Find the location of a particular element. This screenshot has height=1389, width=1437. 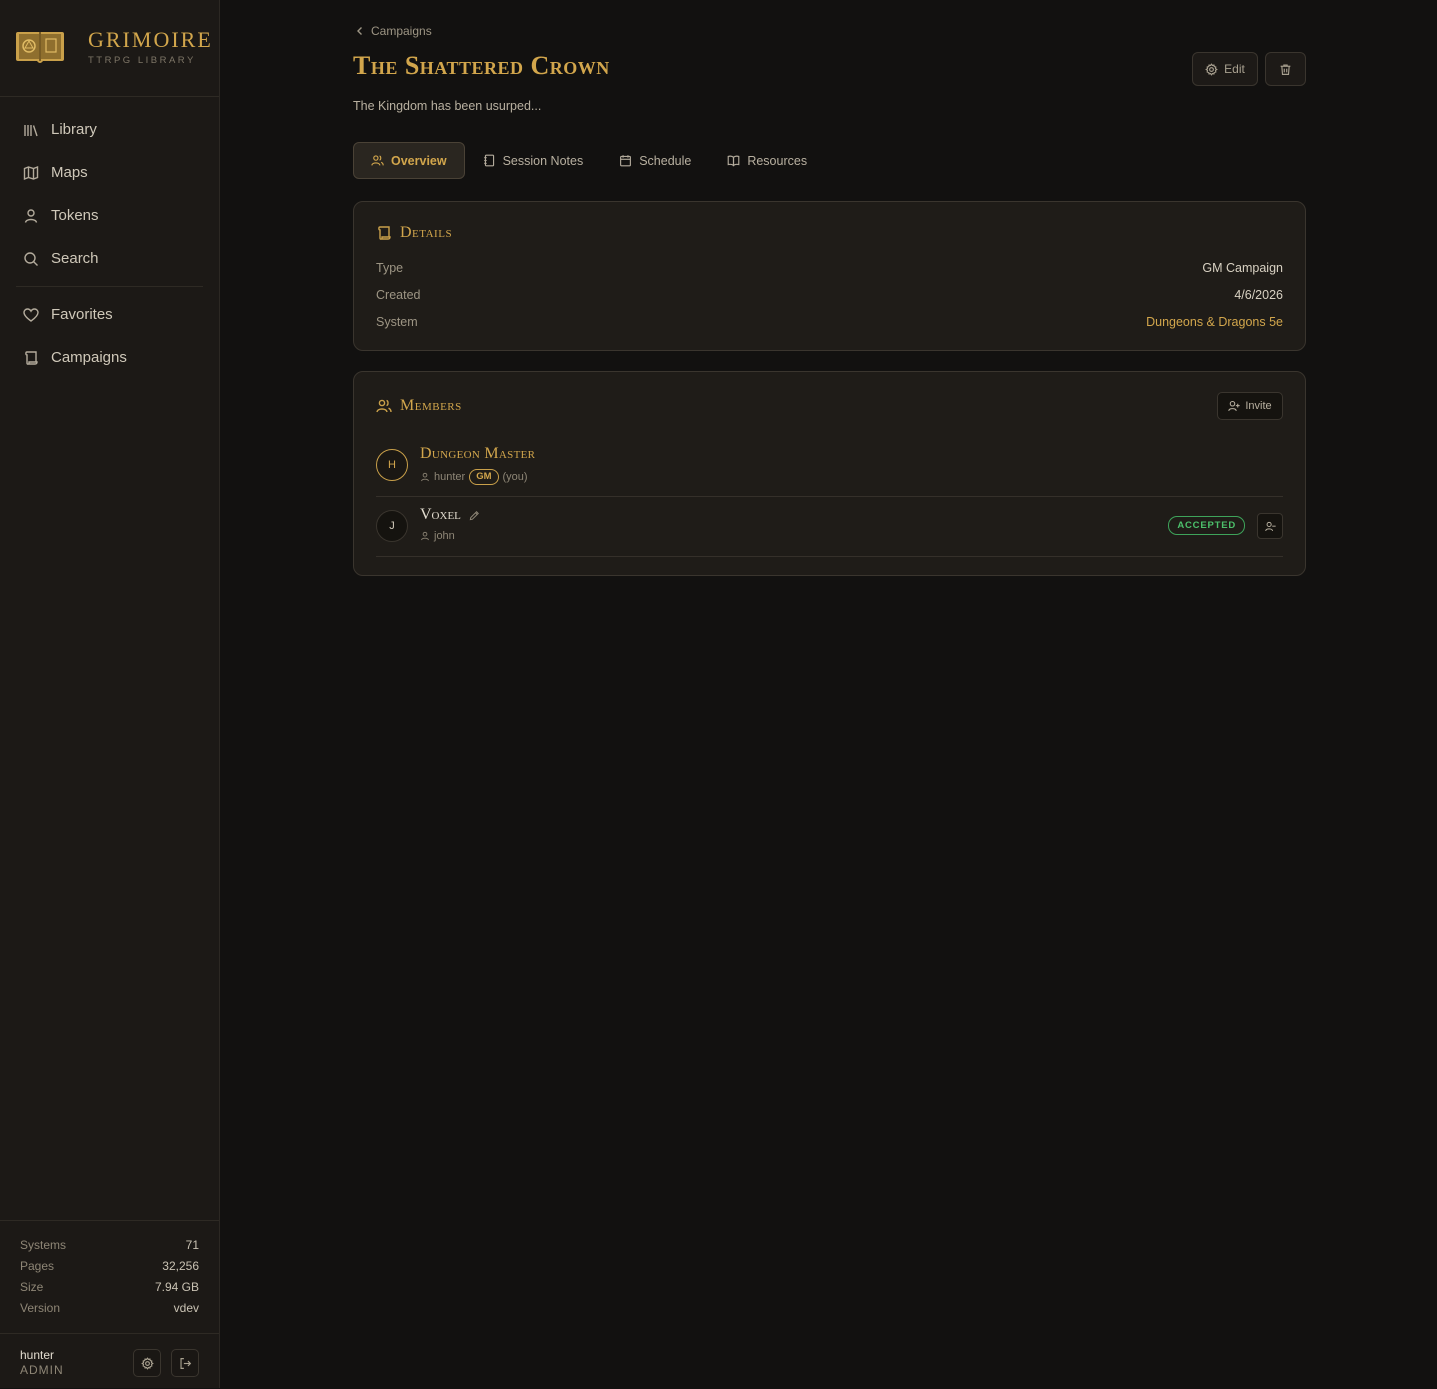

tab-label: Schedule is located at coordinates (665, 160).